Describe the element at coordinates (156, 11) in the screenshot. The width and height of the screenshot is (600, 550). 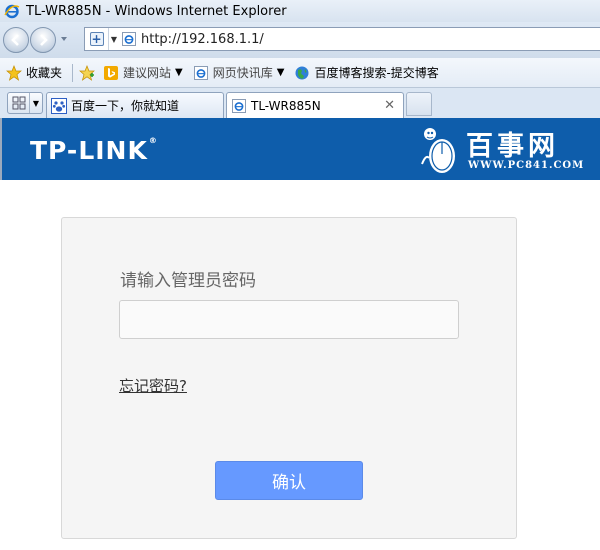
I see `window-title: TL-WR885N - Windows Internet Explorer` at that location.